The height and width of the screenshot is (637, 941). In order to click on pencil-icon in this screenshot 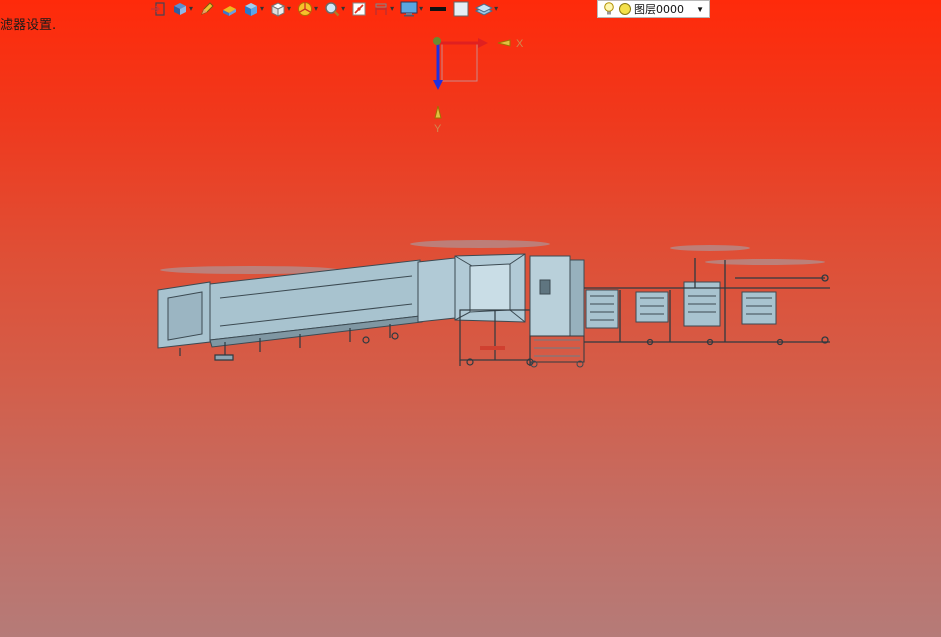, I will do `click(207, 8)`.